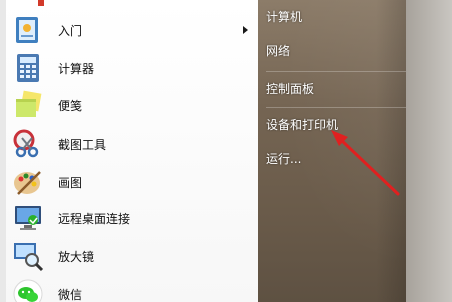 The height and width of the screenshot is (302, 452). What do you see at coordinates (28, 256) in the screenshot?
I see `magnifier-icon` at bounding box center [28, 256].